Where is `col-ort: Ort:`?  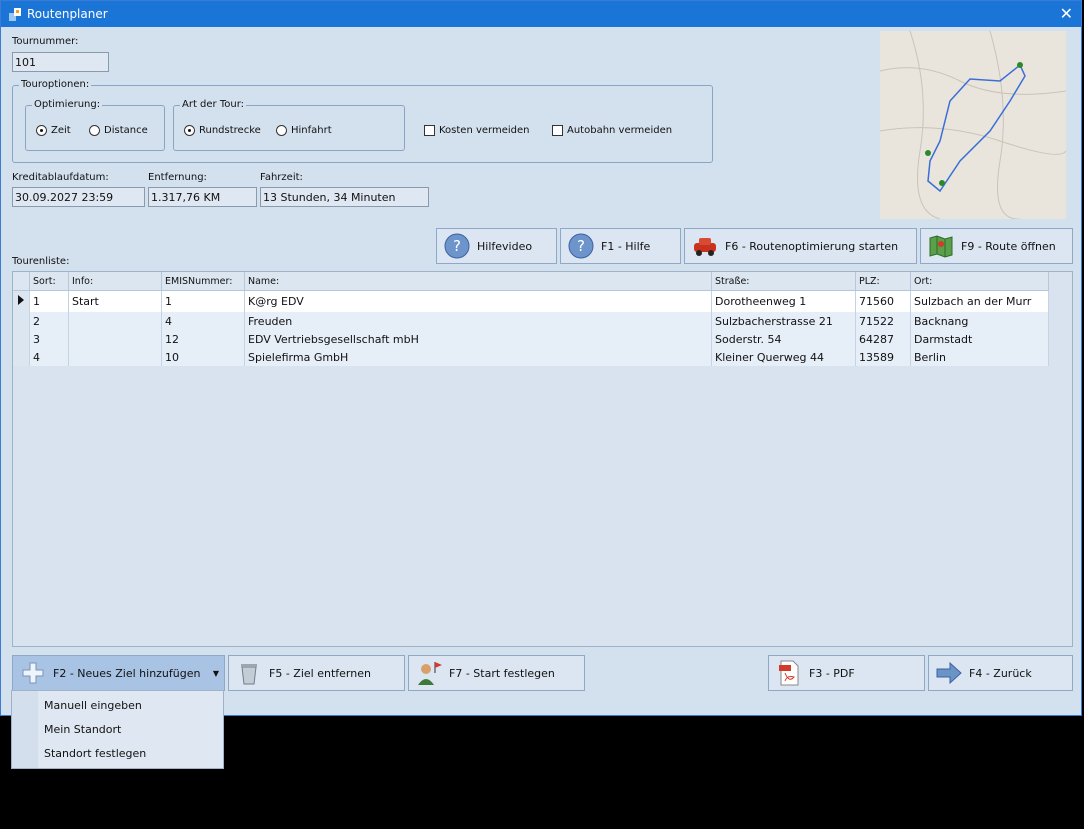
col-ort: Ort: is located at coordinates (979, 281).